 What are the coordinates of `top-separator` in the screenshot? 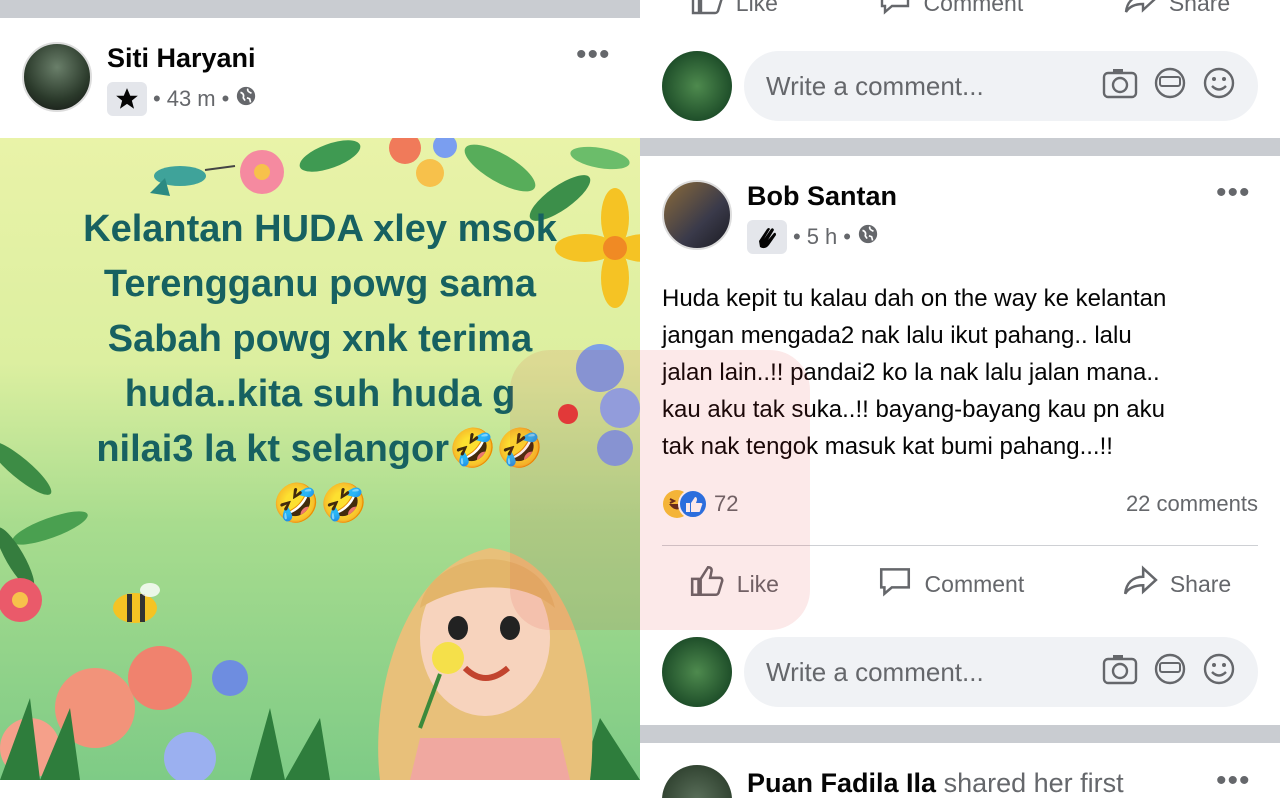 It's located at (320, 9).